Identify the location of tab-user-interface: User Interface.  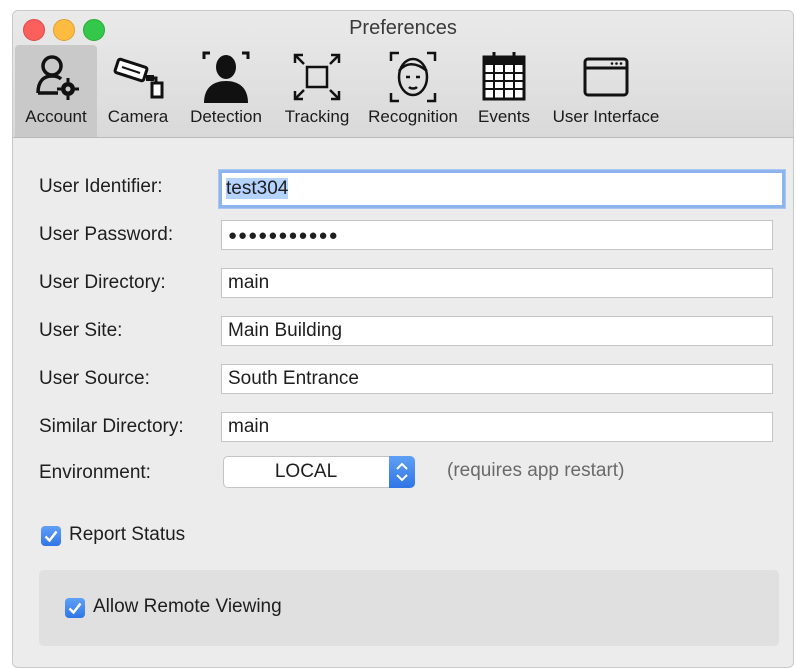
(606, 91).